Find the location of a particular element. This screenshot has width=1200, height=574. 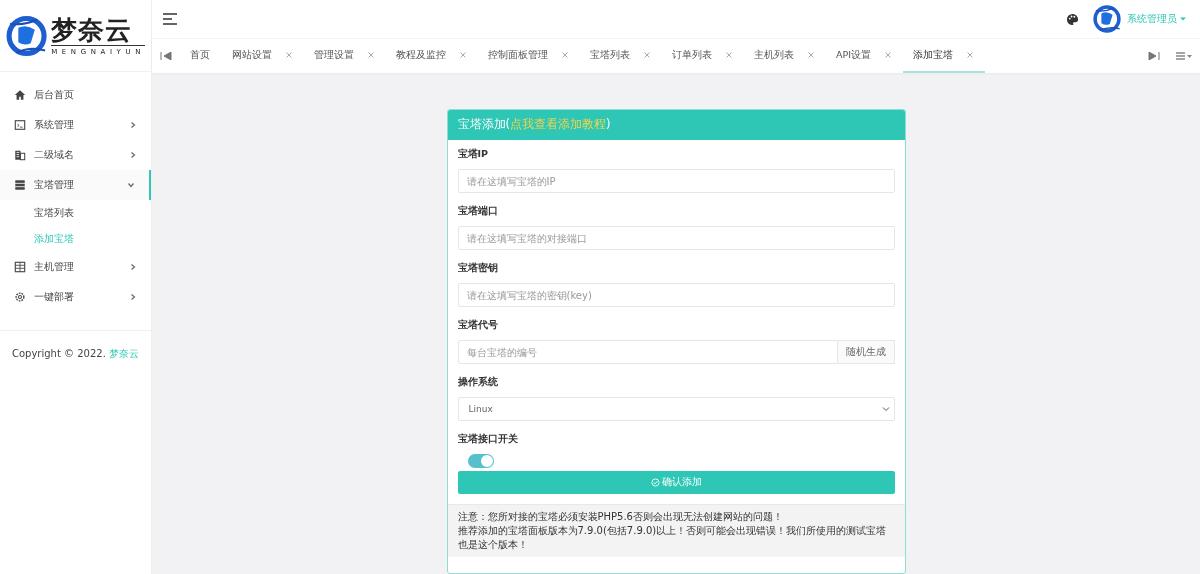

gear-icon is located at coordinates (20, 297).